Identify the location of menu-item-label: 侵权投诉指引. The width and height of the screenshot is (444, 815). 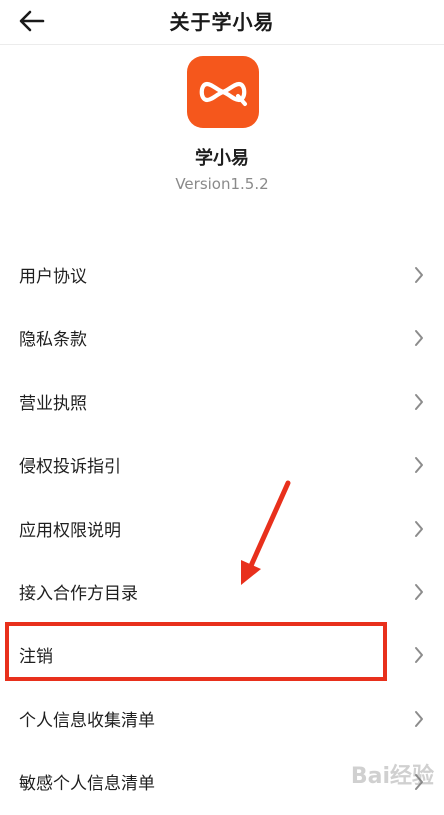
(70, 467).